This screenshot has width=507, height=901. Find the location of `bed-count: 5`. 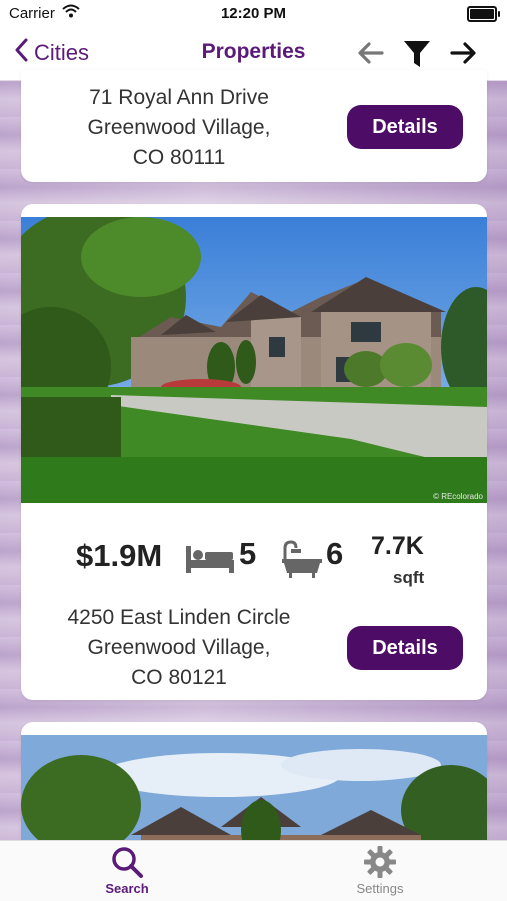

bed-count: 5 is located at coordinates (248, 553).